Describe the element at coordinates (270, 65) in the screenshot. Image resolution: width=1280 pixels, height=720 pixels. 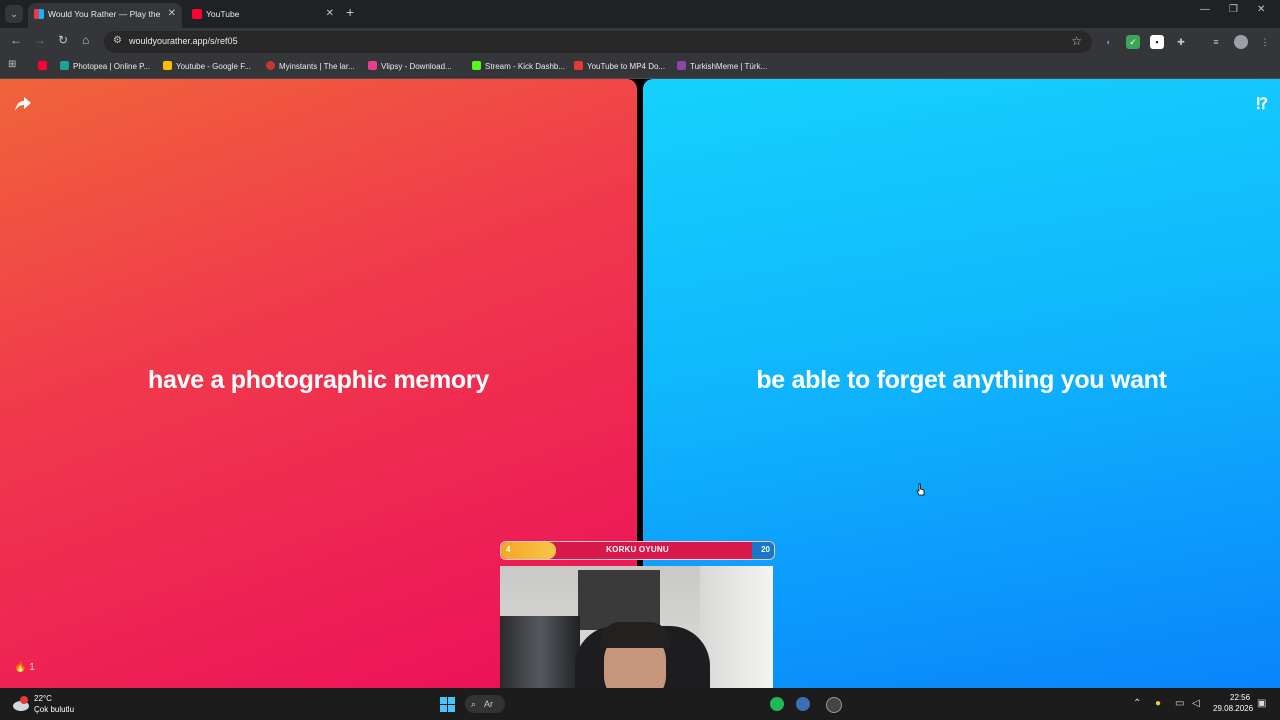
I see `myinstants-icon` at that location.